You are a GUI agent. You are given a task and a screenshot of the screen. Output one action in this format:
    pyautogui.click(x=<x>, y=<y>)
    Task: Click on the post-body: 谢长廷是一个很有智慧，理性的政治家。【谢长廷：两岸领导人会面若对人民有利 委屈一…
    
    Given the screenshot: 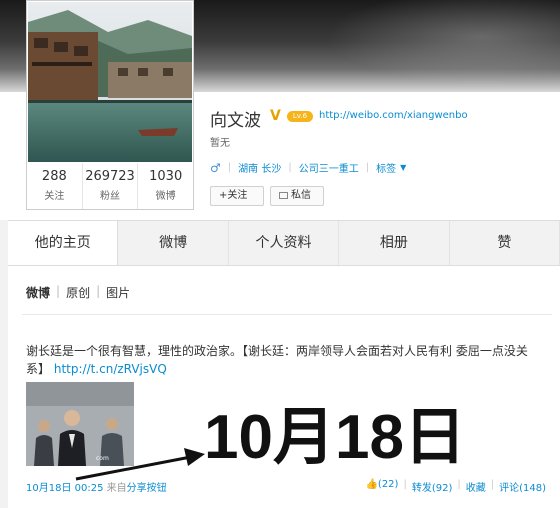 What is the action you would take?
    pyautogui.click(x=286, y=360)
    